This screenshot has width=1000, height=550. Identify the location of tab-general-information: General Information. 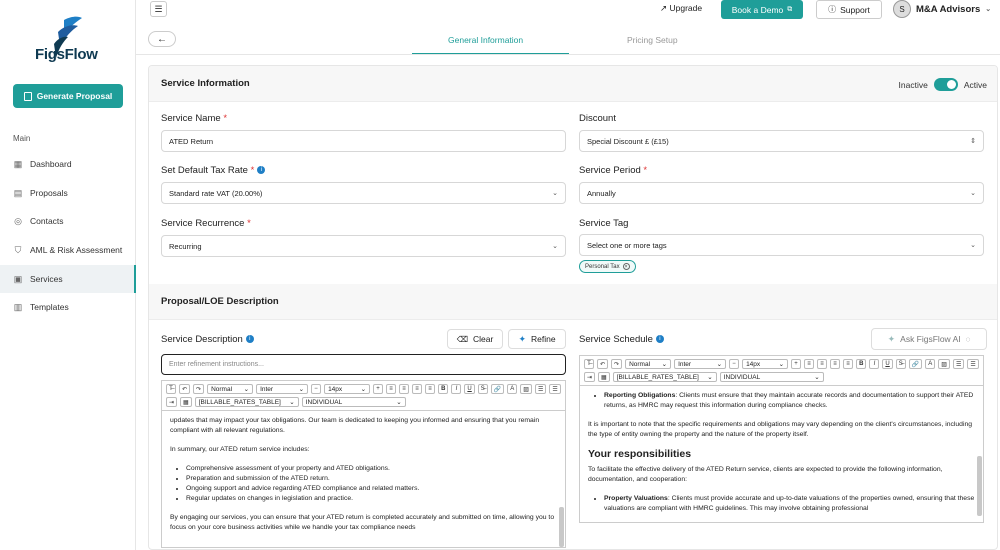
(485, 40).